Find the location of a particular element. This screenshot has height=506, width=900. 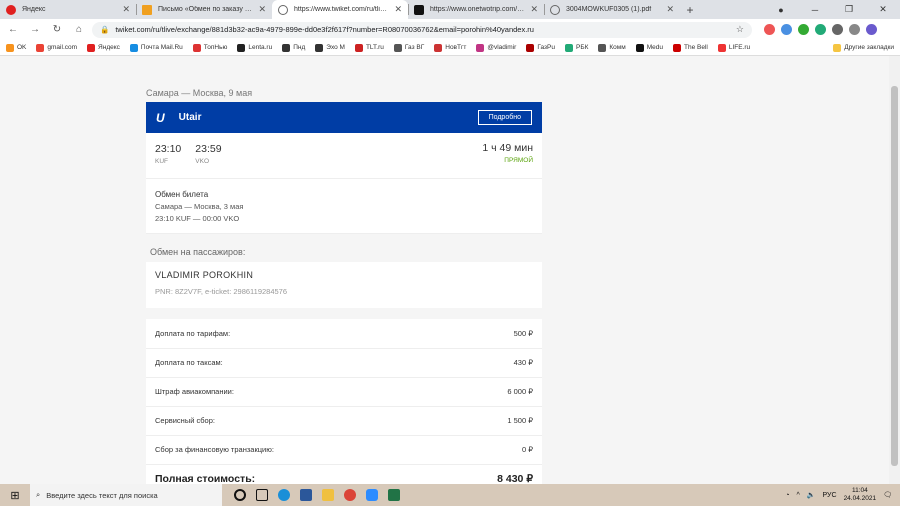

excel-icon is located at coordinates (394, 495).